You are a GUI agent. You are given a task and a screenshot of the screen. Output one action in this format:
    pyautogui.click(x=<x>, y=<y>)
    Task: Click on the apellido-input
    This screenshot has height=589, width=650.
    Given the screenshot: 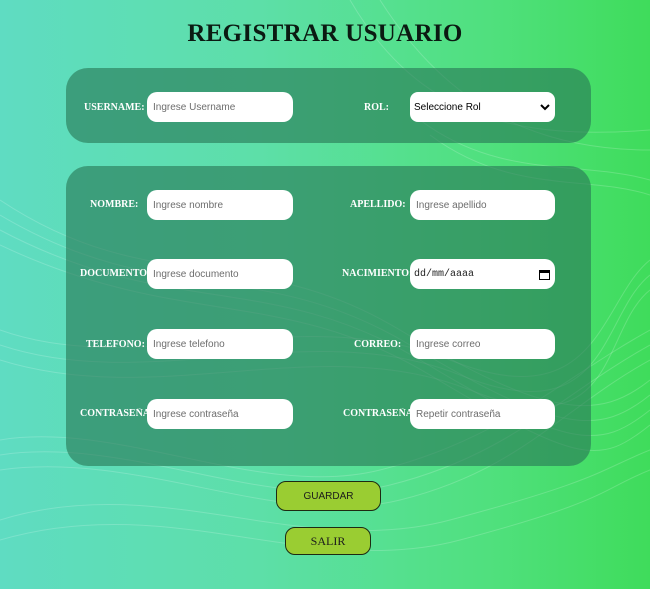 What is the action you would take?
    pyautogui.click(x=482, y=205)
    